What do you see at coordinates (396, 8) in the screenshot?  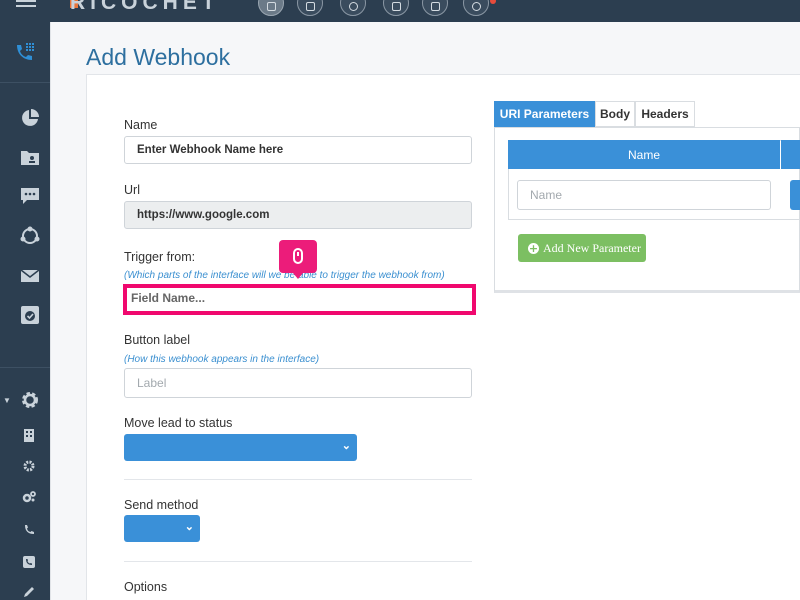 I see `mail-tab-icon` at bounding box center [396, 8].